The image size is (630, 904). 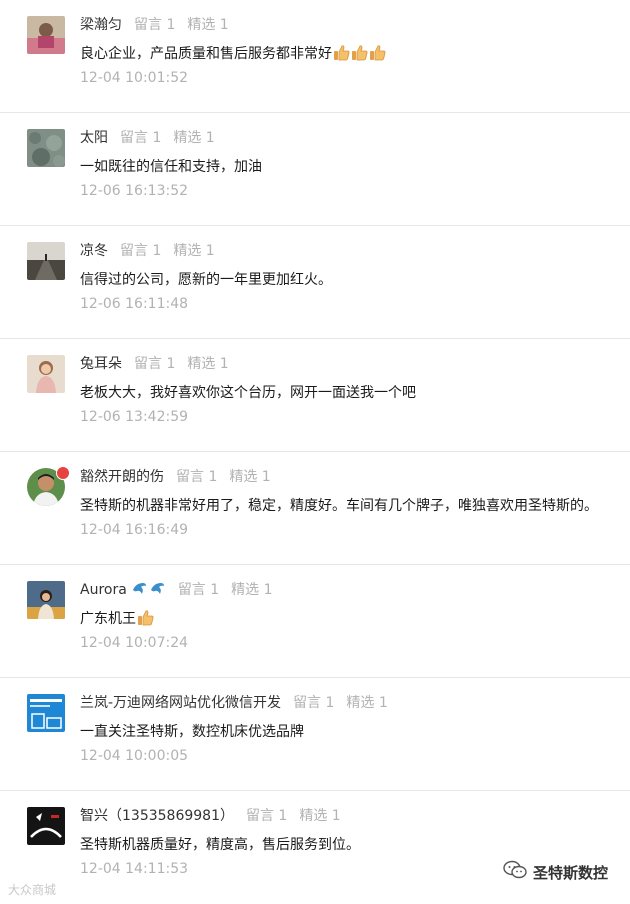 What do you see at coordinates (315, 169) in the screenshot?
I see `comment-item: 太阳 留言 1 精选 1 一如既往的信任和支持，加油 12-06 16:13:52` at bounding box center [315, 169].